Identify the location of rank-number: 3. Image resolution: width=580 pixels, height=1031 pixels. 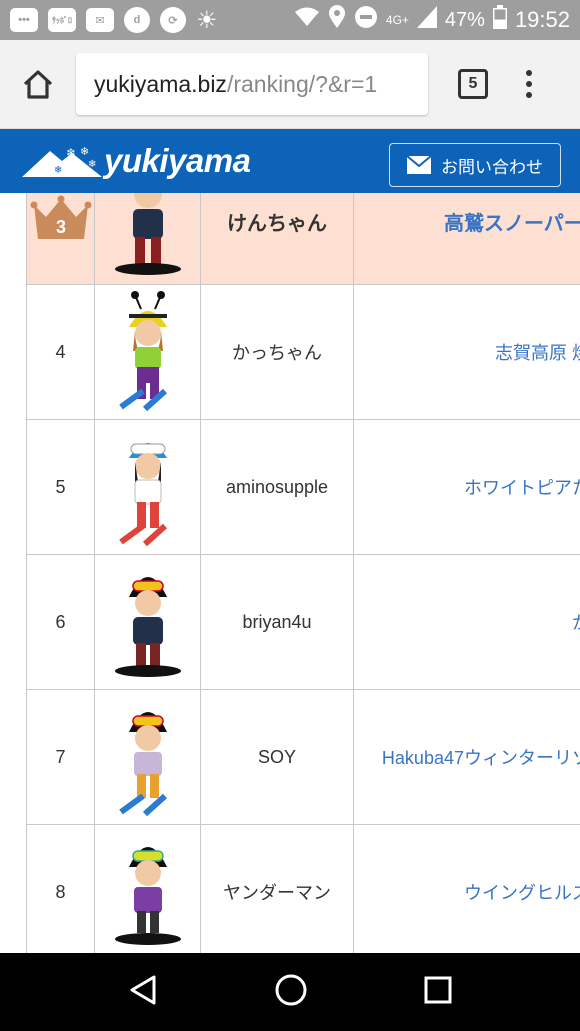
(60, 227).